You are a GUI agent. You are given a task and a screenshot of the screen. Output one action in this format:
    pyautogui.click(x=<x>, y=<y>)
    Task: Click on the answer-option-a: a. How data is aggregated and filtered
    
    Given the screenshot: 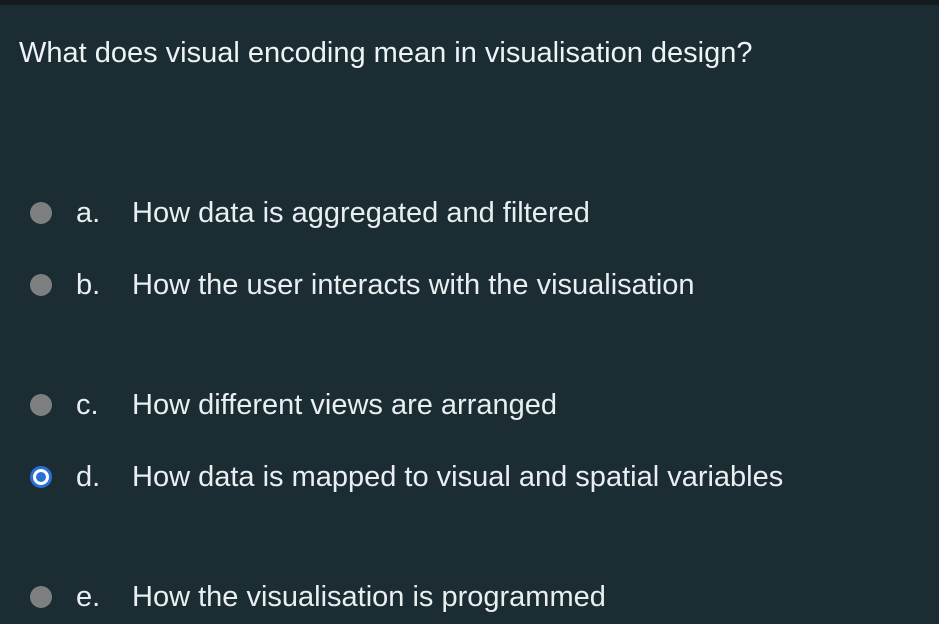 What is the action you would take?
    pyautogui.click(x=310, y=213)
    